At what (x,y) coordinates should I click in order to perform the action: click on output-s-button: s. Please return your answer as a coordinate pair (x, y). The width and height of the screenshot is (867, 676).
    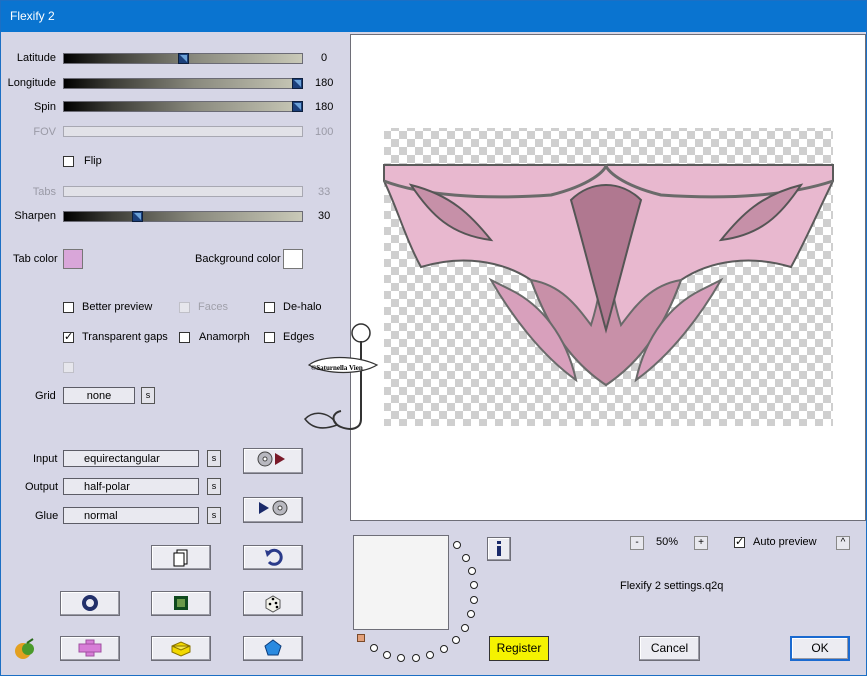
    Looking at the image, I should click on (214, 486).